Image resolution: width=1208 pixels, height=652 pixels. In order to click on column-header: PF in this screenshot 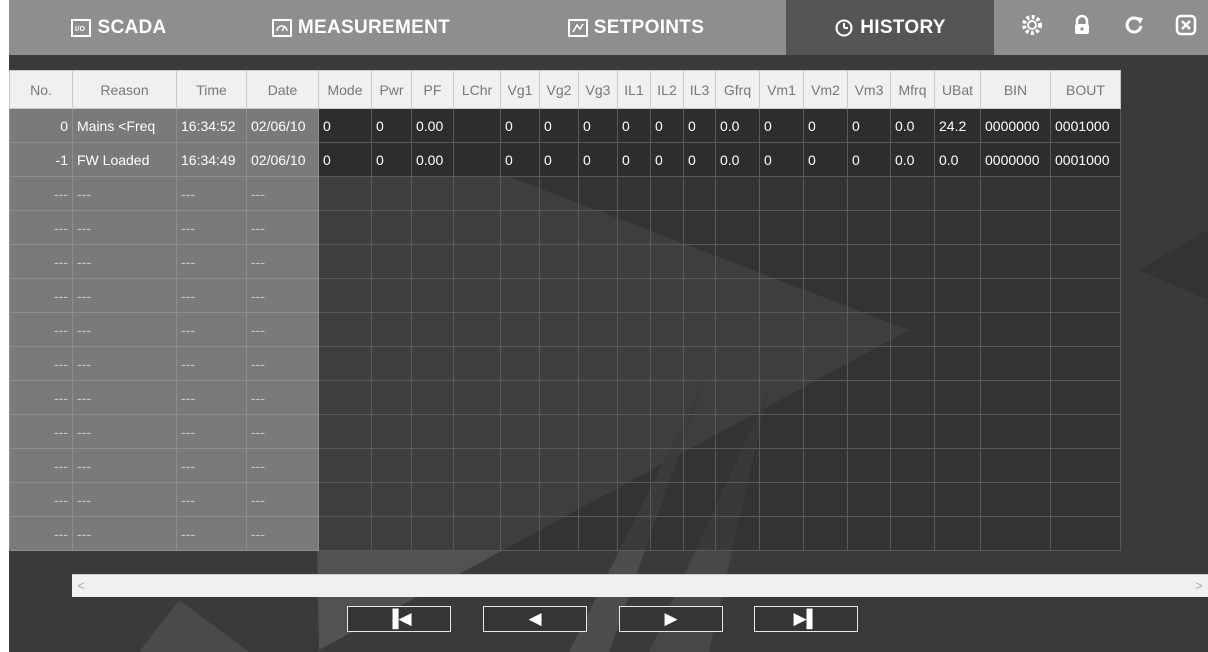, I will do `click(432, 89)`.